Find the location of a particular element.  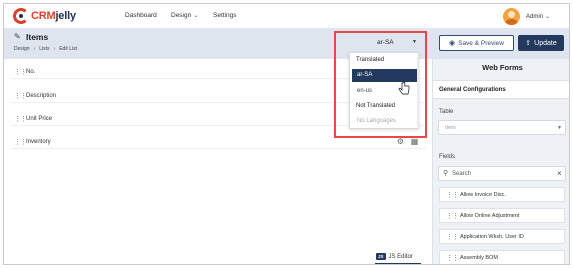

breadcrumb-edit-list: Edit List is located at coordinates (68, 49).